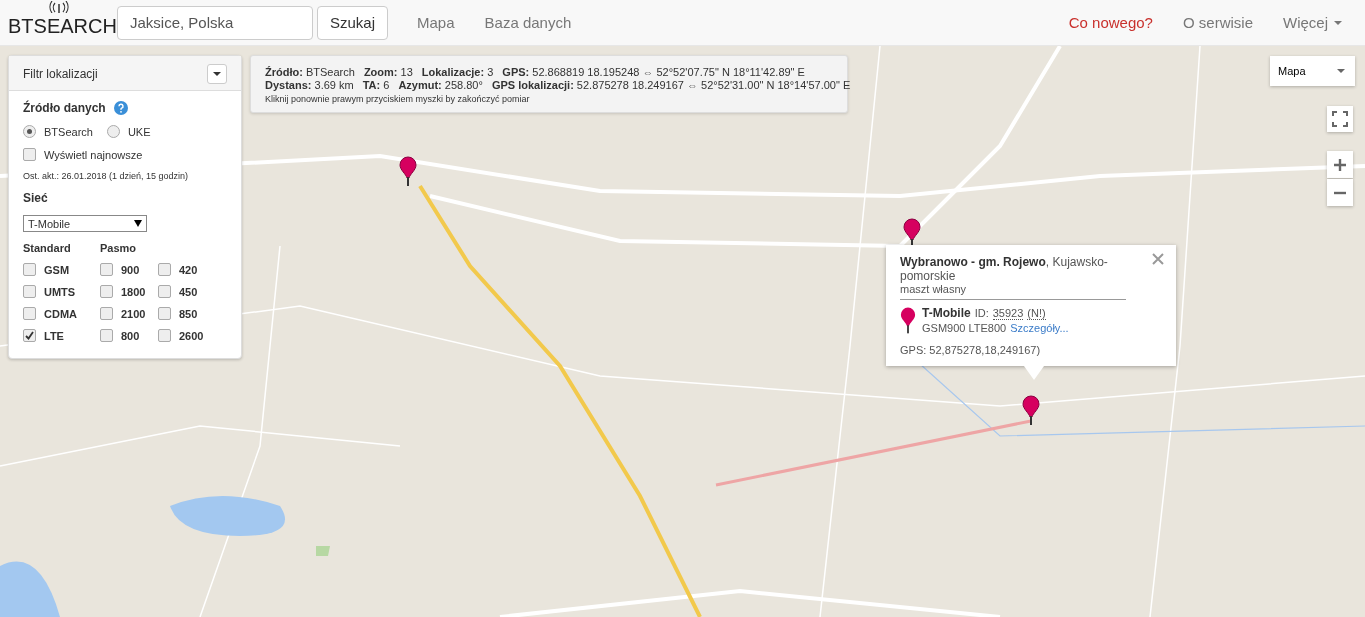  Describe the element at coordinates (130, 269) in the screenshot. I see `checkbox-label: 900` at that location.